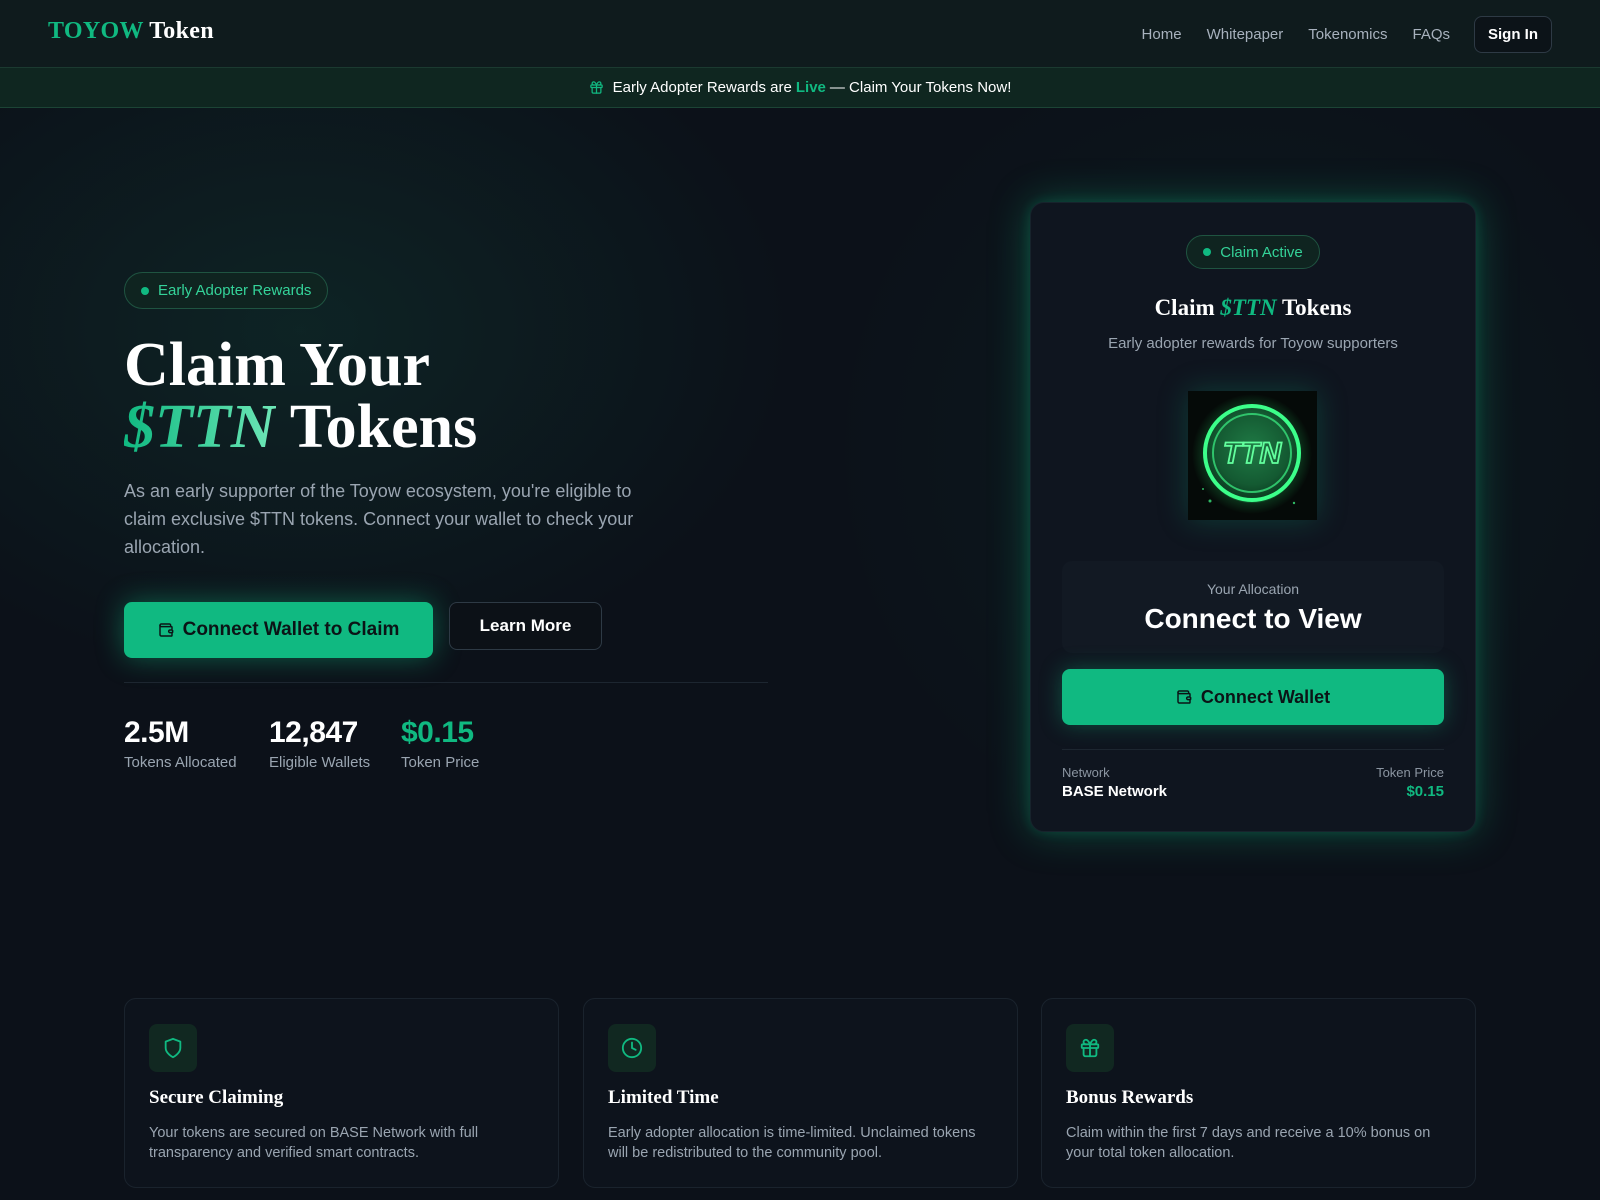 This screenshot has height=1200, width=1600. Describe the element at coordinates (216, 1097) in the screenshot. I see `feature-title: Secure Claiming` at that location.